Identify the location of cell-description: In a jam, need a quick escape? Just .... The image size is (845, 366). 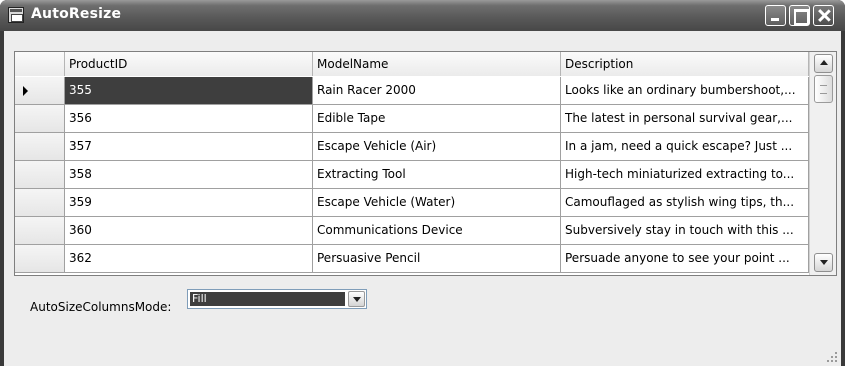
(685, 146).